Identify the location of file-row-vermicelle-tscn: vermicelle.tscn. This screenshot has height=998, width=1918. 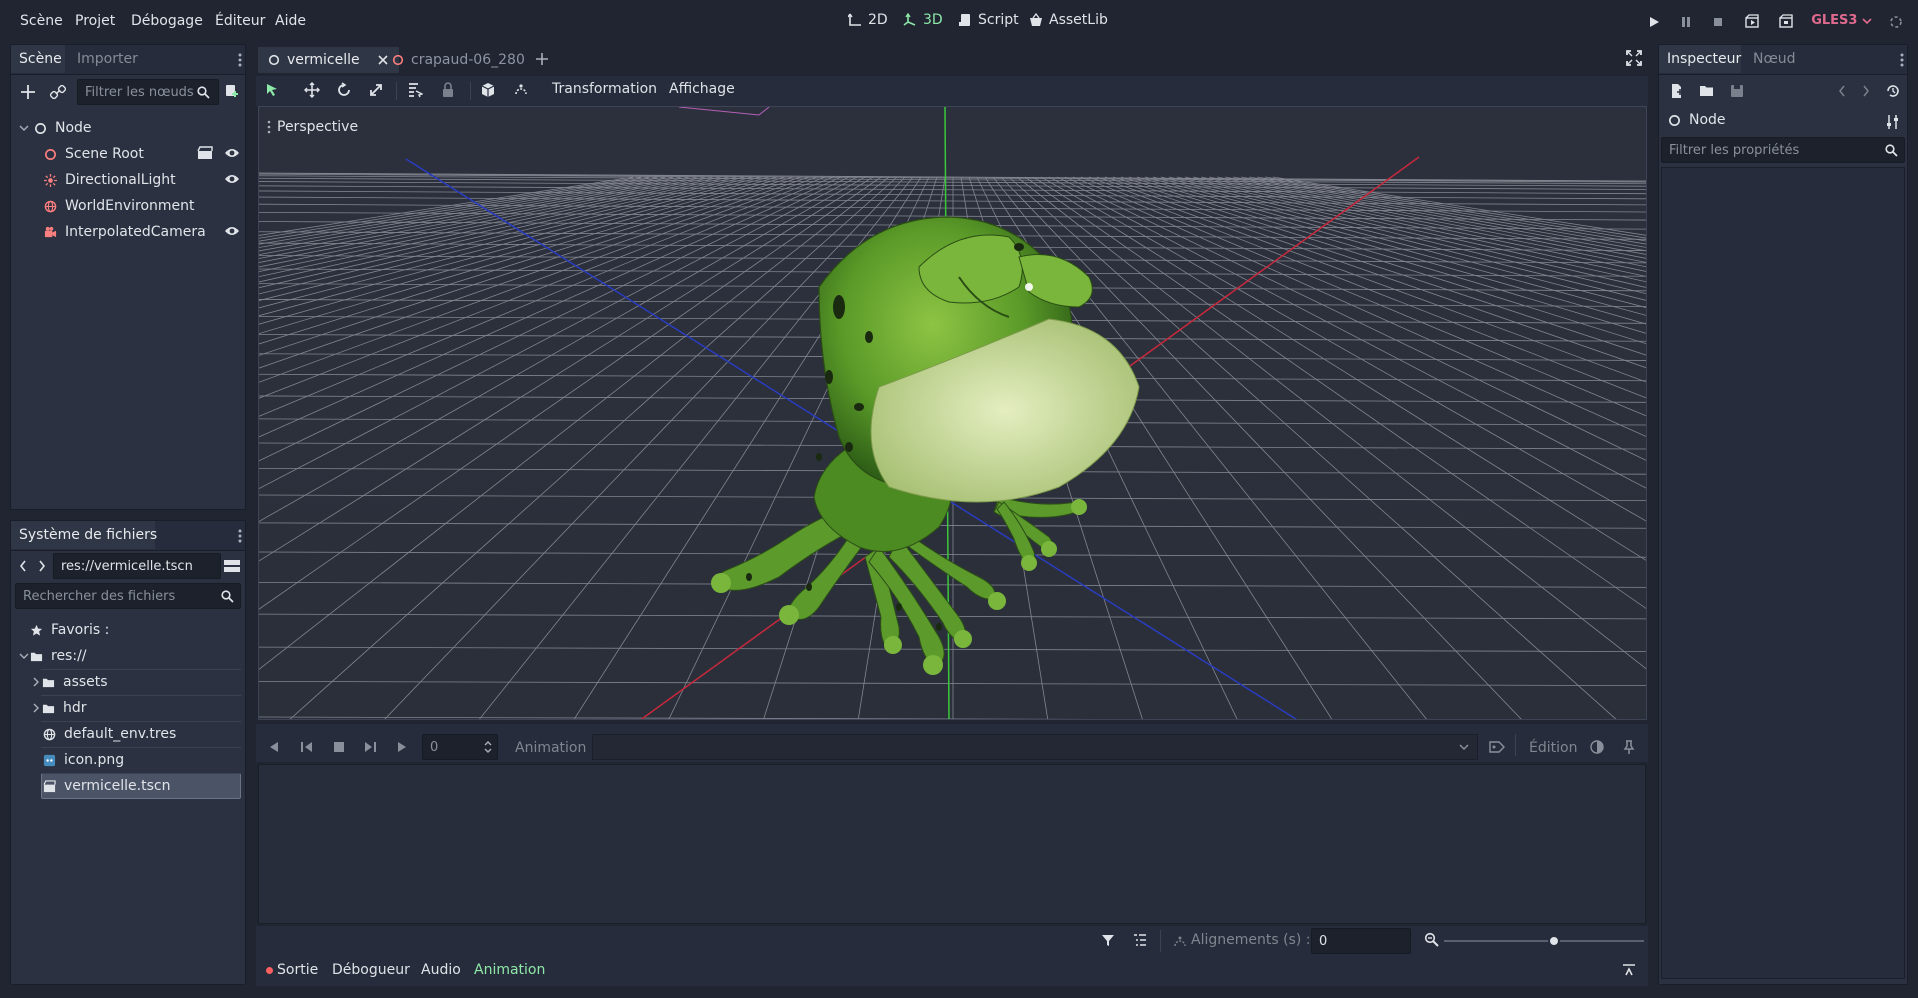
(106, 786).